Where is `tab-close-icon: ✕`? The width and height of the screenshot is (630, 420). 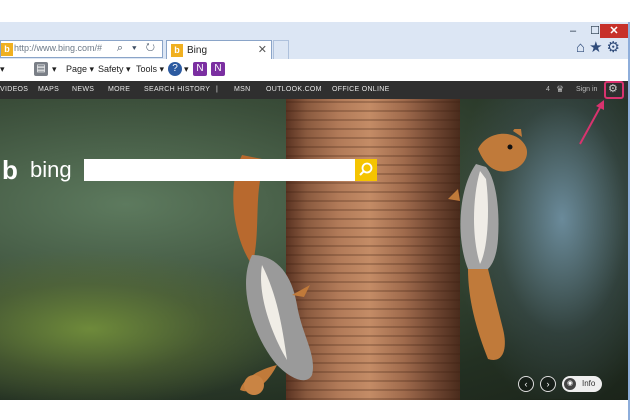
tab-close-icon: ✕ is located at coordinates (262, 49).